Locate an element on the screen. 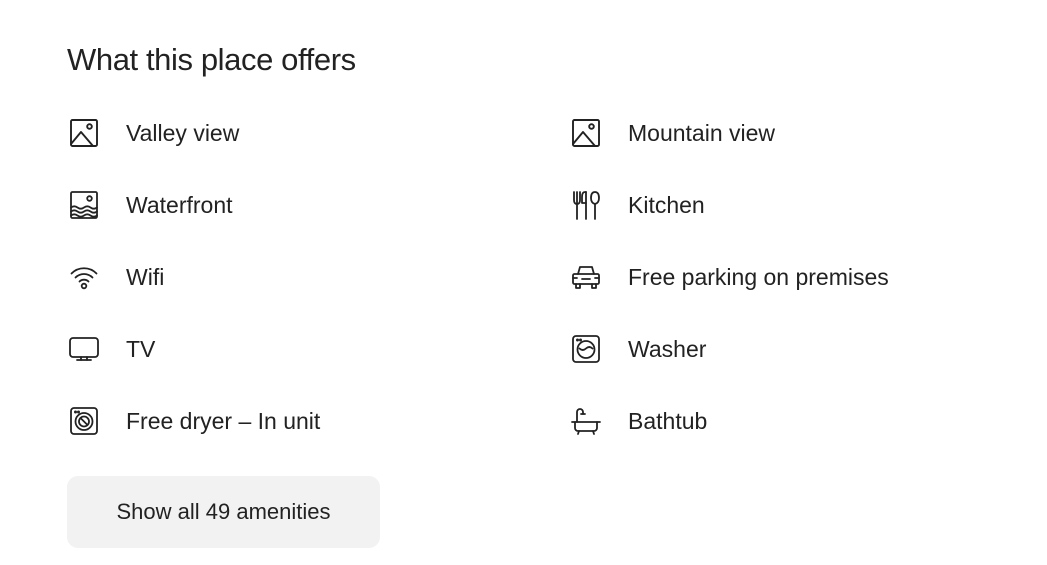 This screenshot has width=1047, height=565. kitchen-utensils-icon is located at coordinates (586, 205).